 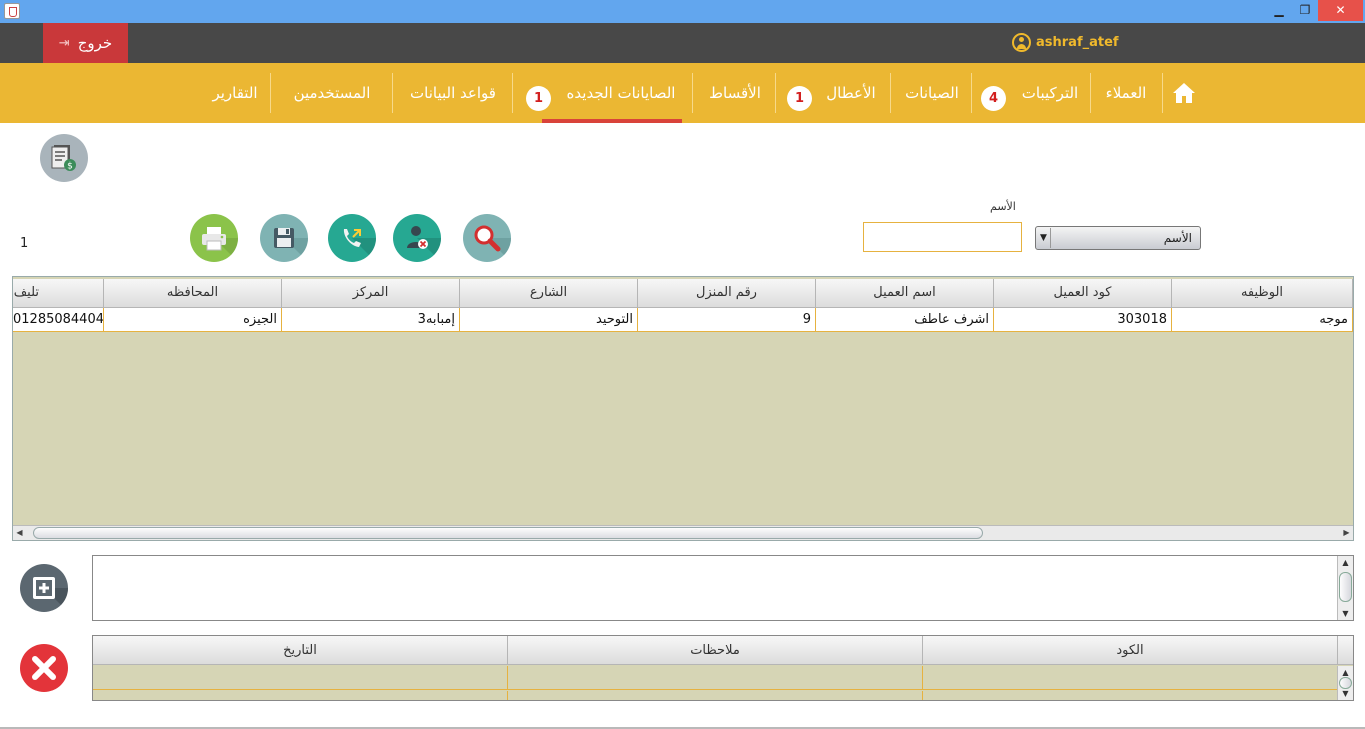 What do you see at coordinates (942, 237) in the screenshot?
I see `name-search-input` at bounding box center [942, 237].